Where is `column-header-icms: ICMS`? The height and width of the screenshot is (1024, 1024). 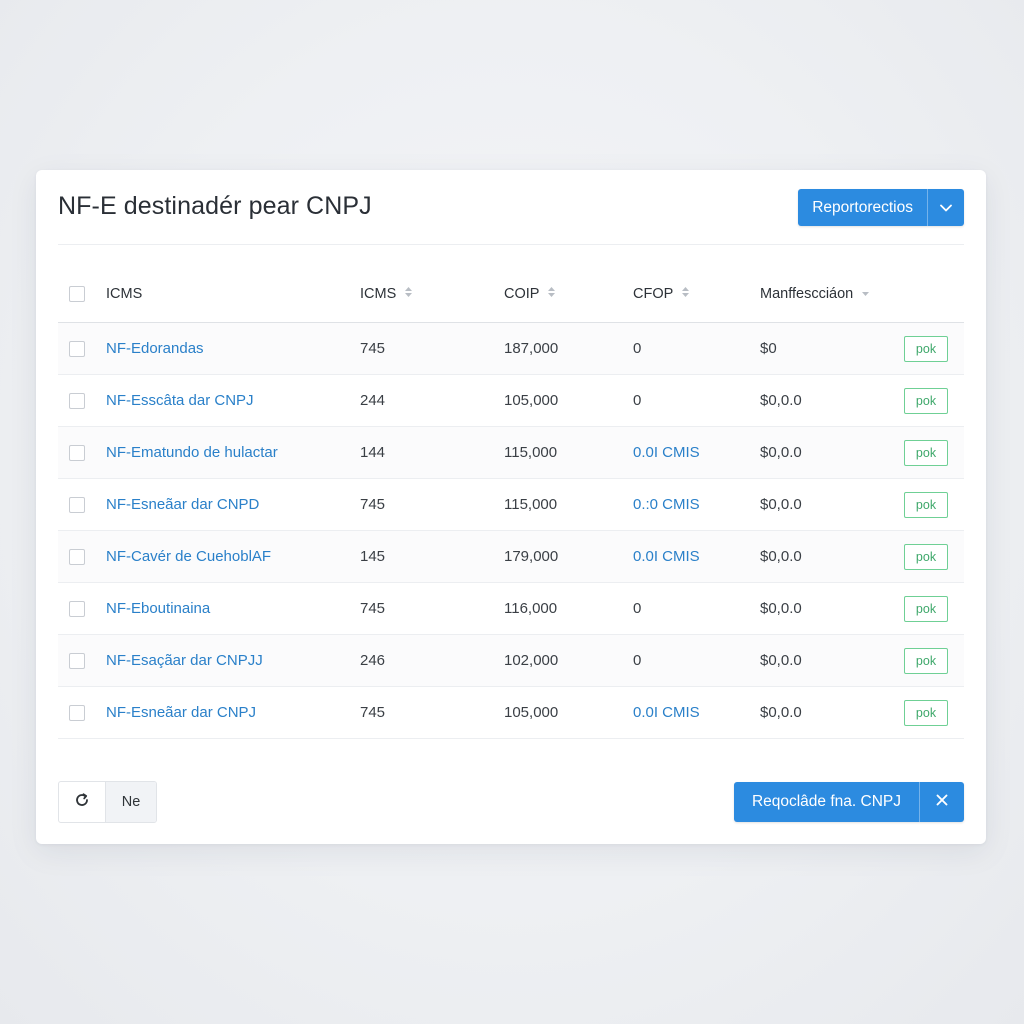
column-header-icms: ICMS is located at coordinates (432, 294).